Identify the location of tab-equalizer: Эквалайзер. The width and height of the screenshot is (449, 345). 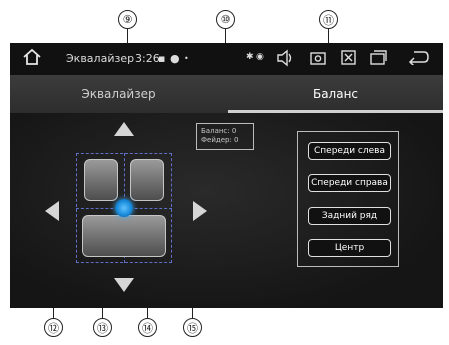
(118, 94).